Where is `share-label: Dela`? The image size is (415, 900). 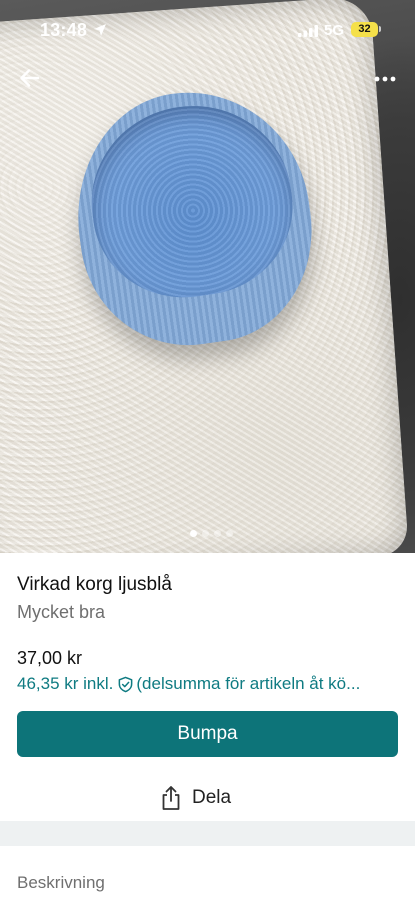
share-label: Dela is located at coordinates (212, 797).